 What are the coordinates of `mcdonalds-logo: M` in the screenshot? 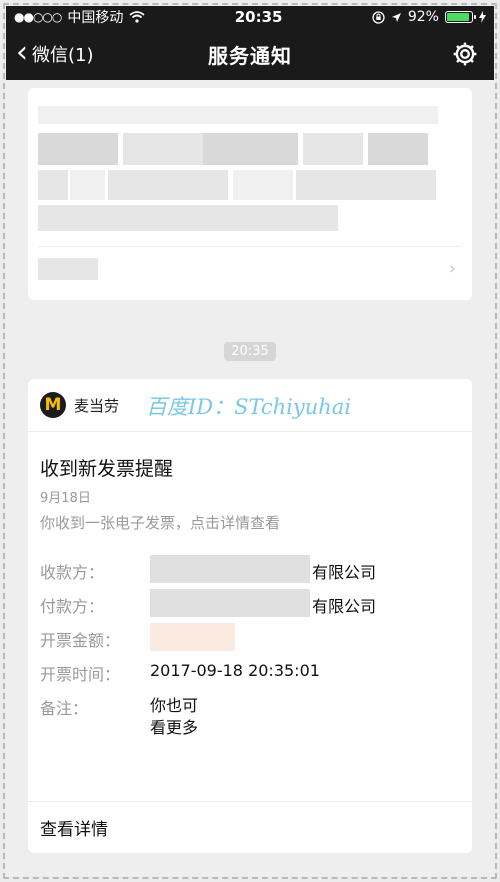 It's located at (53, 405).